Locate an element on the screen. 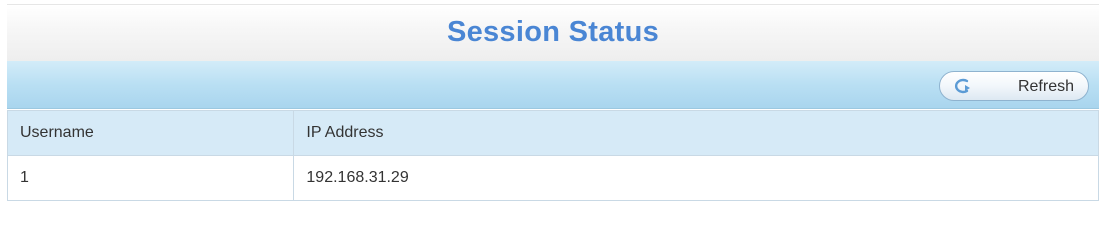 This screenshot has width=1106, height=240. column-header-username: Username is located at coordinates (150, 133).